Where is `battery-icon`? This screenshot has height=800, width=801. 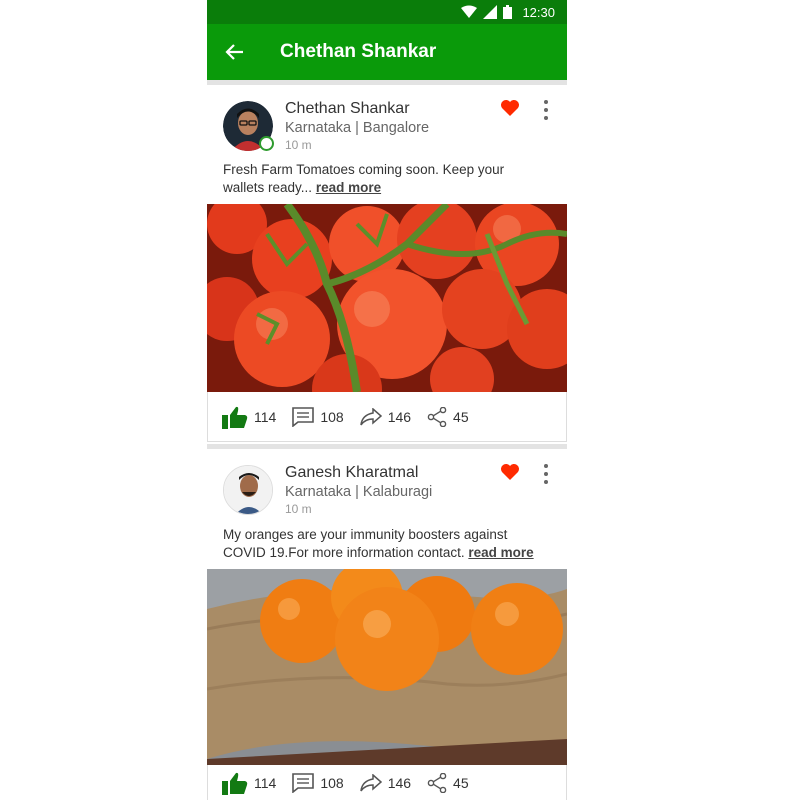
battery-icon is located at coordinates (508, 12).